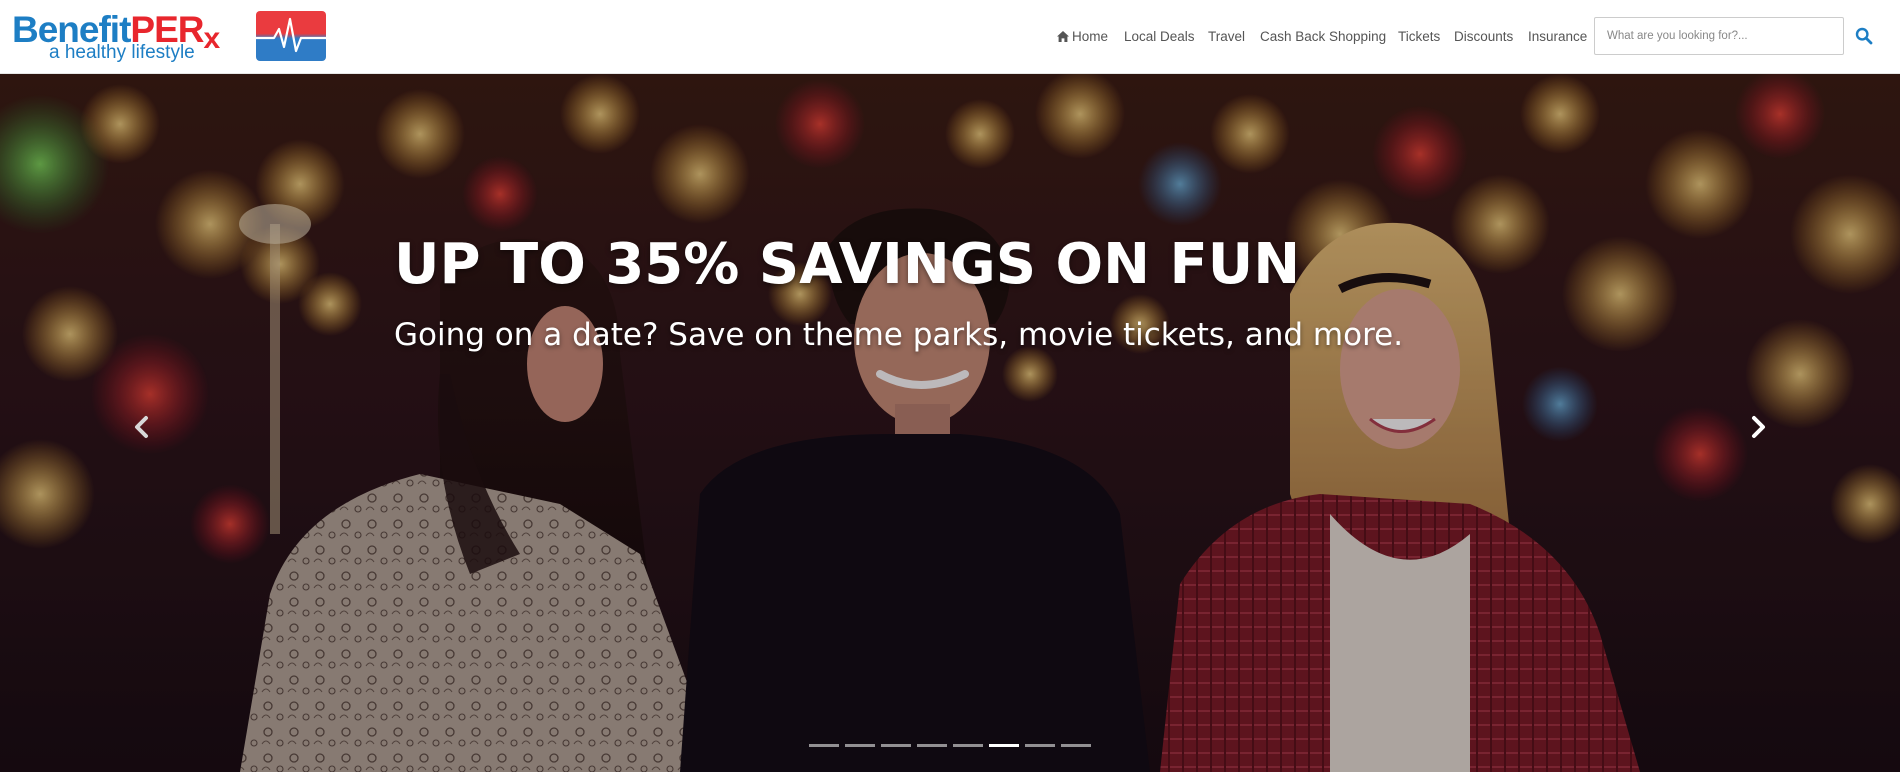 The height and width of the screenshot is (772, 1900). I want to click on search-field, so click(1719, 36).